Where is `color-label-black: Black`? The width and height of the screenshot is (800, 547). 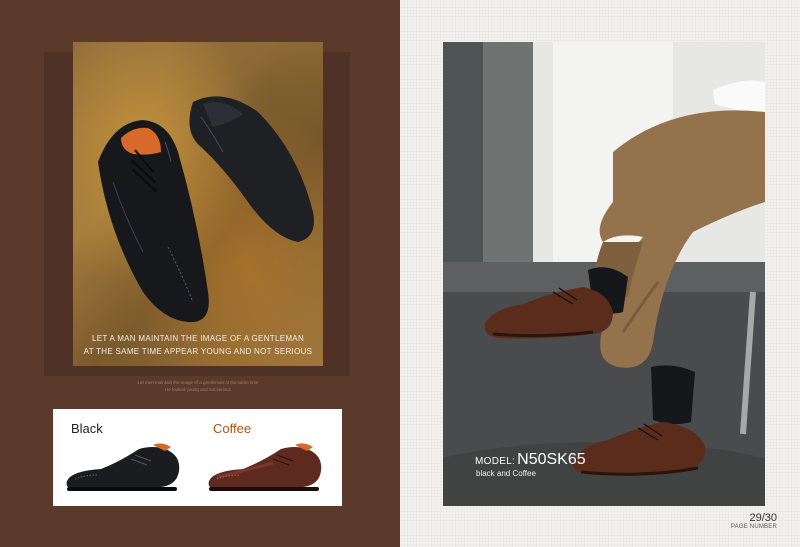
color-label-black: Black is located at coordinates (87, 428).